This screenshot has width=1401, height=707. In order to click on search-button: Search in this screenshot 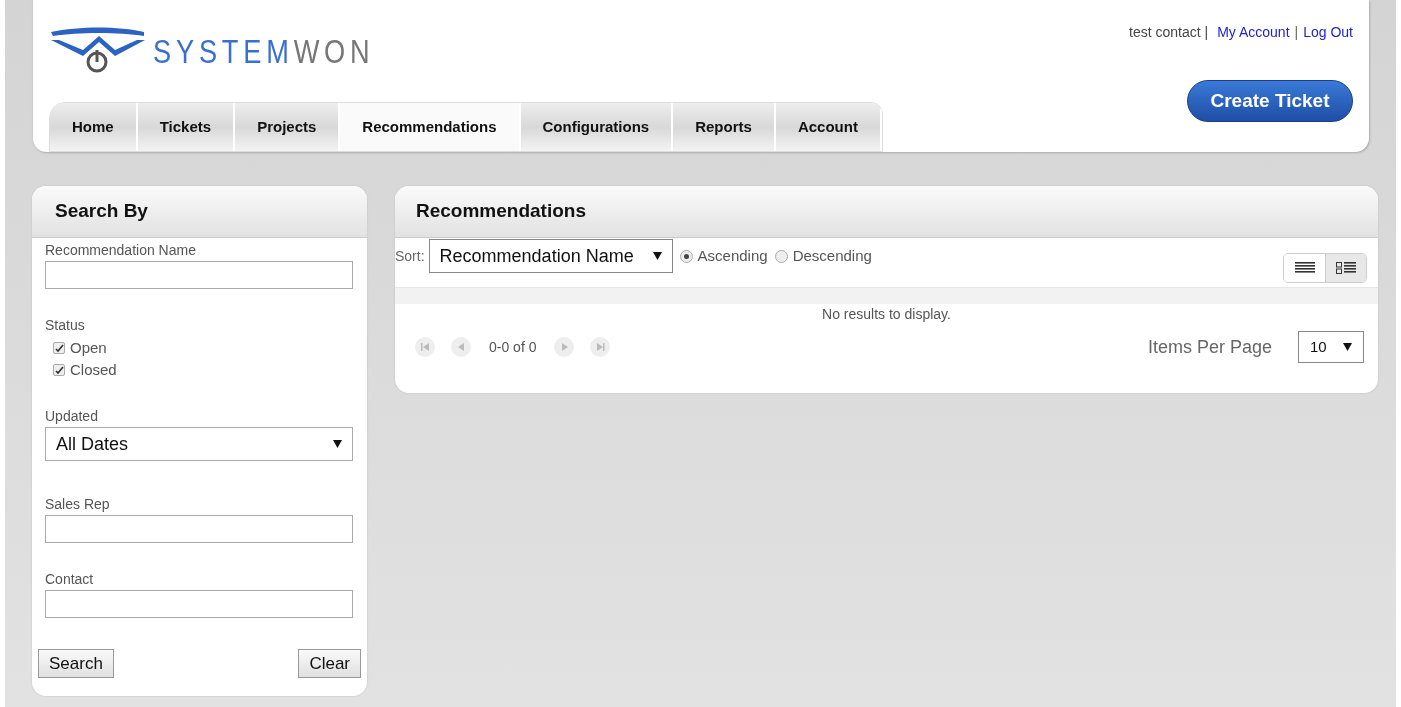, I will do `click(76, 663)`.